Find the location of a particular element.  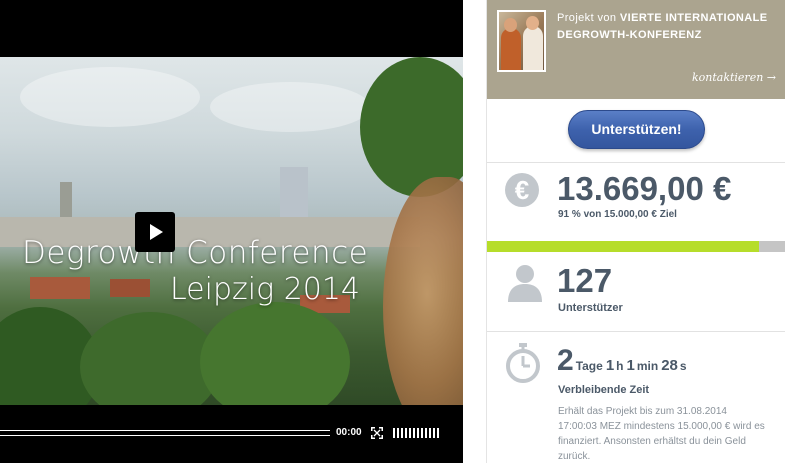

funding-goal: 91 % von 15.000,00 € Ziel is located at coordinates (617, 214).